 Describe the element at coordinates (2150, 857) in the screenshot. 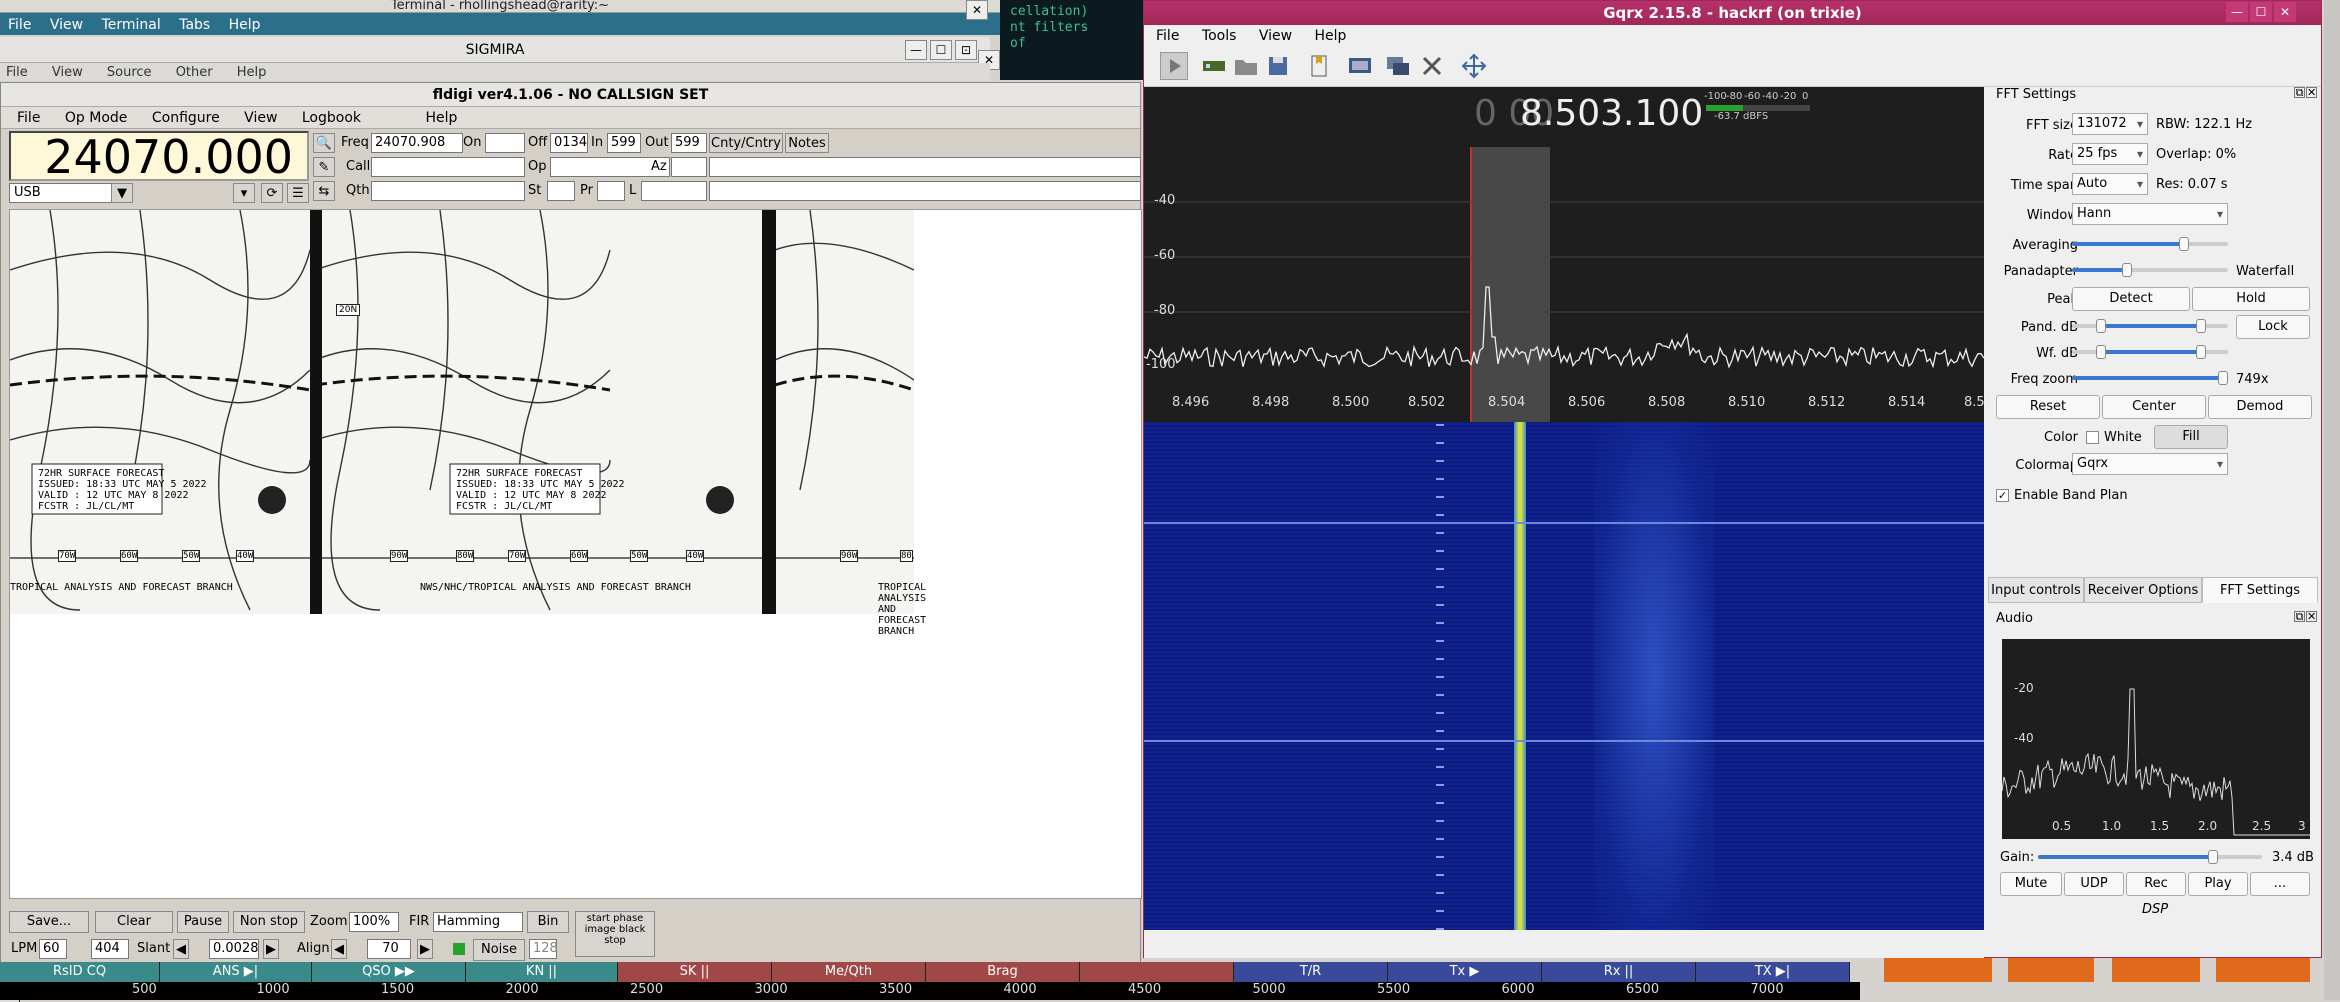

I see `gain-slider` at that location.